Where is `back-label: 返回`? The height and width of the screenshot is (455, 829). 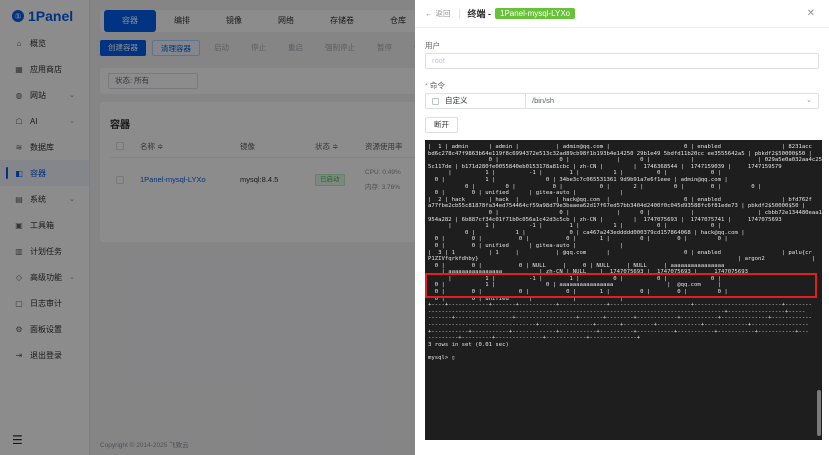
back-label: 返回 is located at coordinates (443, 13).